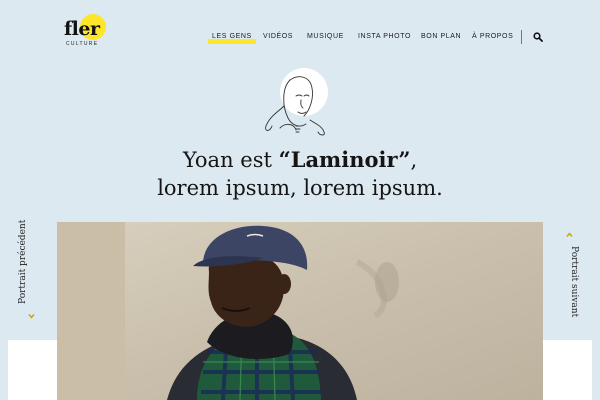  Describe the element at coordinates (296, 102) in the screenshot. I see `portrait-illustration-icon` at that location.